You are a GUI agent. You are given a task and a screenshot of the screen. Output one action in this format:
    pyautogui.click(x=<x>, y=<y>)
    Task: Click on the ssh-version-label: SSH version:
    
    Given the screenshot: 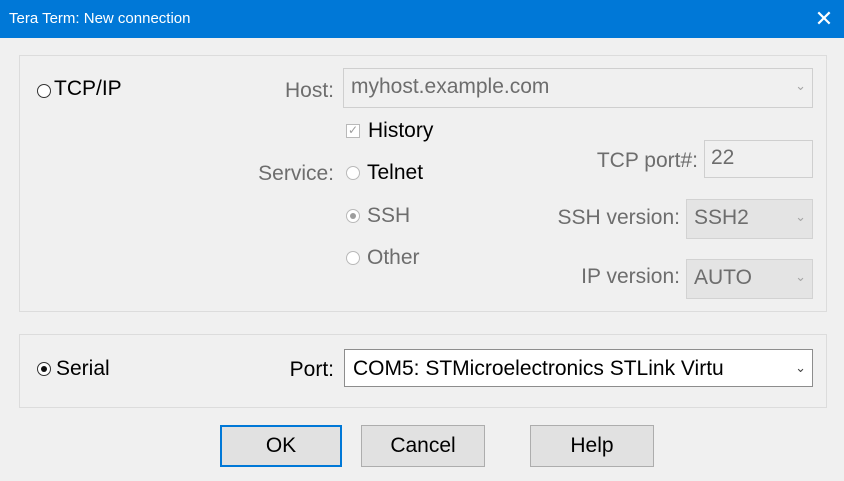 What is the action you would take?
    pyautogui.click(x=618, y=217)
    